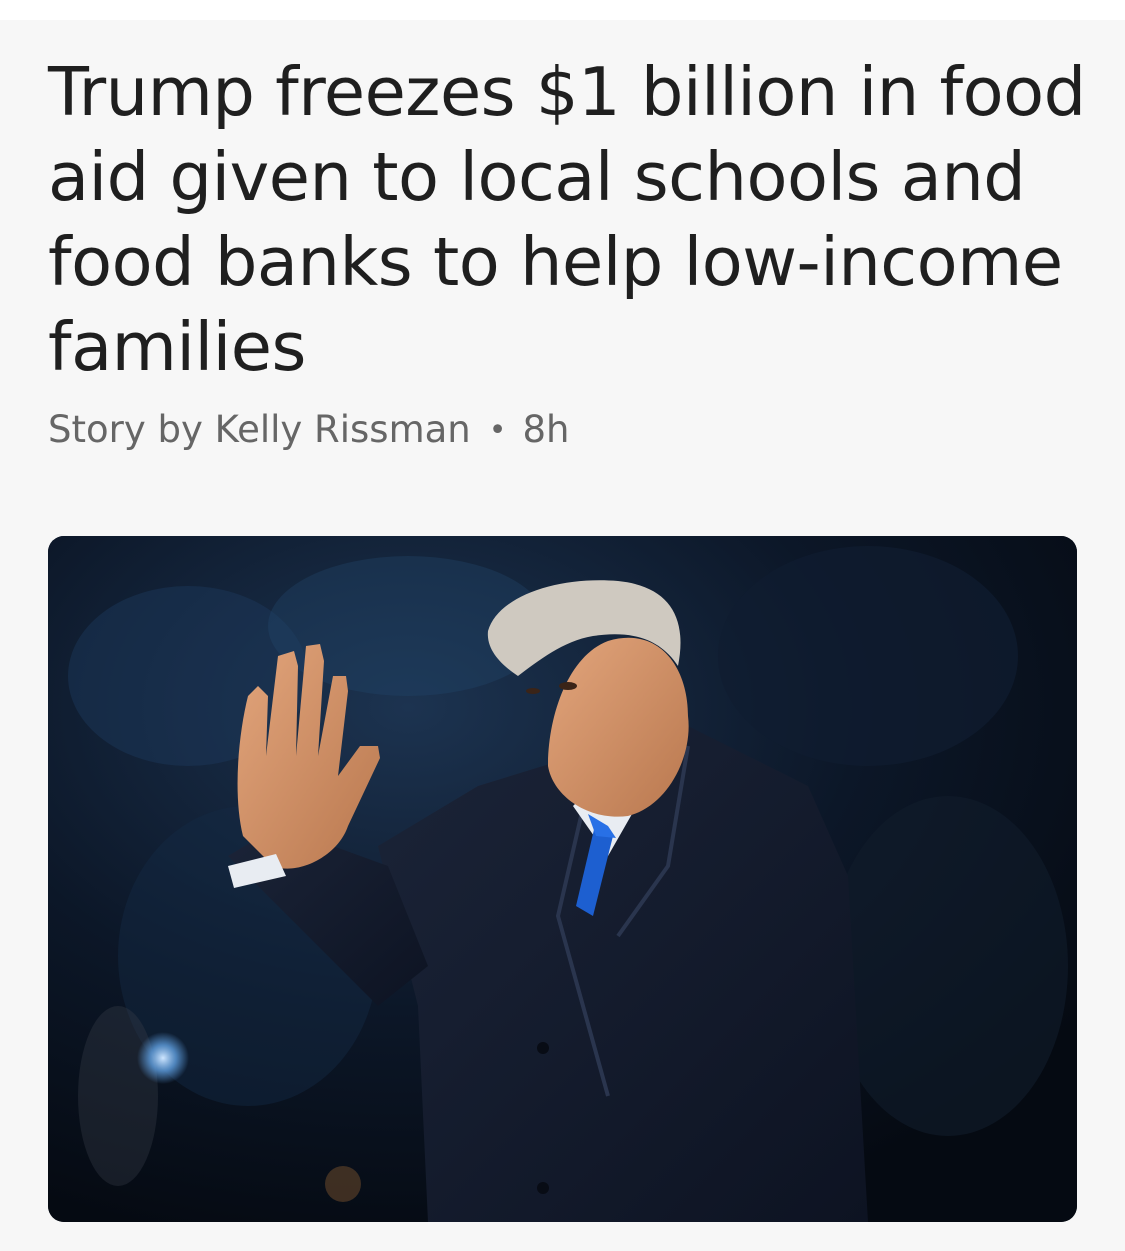 The height and width of the screenshot is (1251, 1125). What do you see at coordinates (177, 347) in the screenshot?
I see `headline-line-4: families` at bounding box center [177, 347].